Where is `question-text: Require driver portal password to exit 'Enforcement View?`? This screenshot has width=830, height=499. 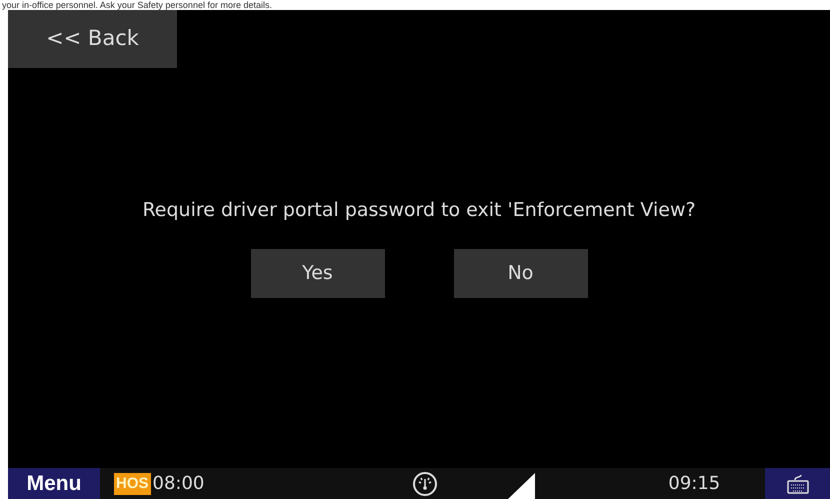
question-text: Require driver portal password to exit 'Enforcement View? is located at coordinates (419, 210).